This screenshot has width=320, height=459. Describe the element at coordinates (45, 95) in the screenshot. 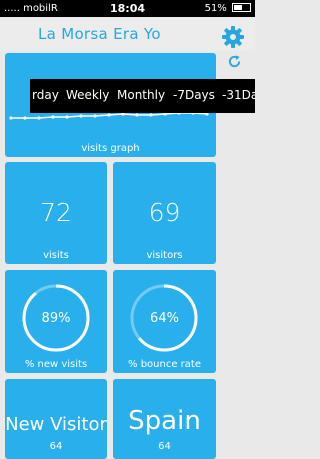

I see `period-option-daily: rday` at that location.